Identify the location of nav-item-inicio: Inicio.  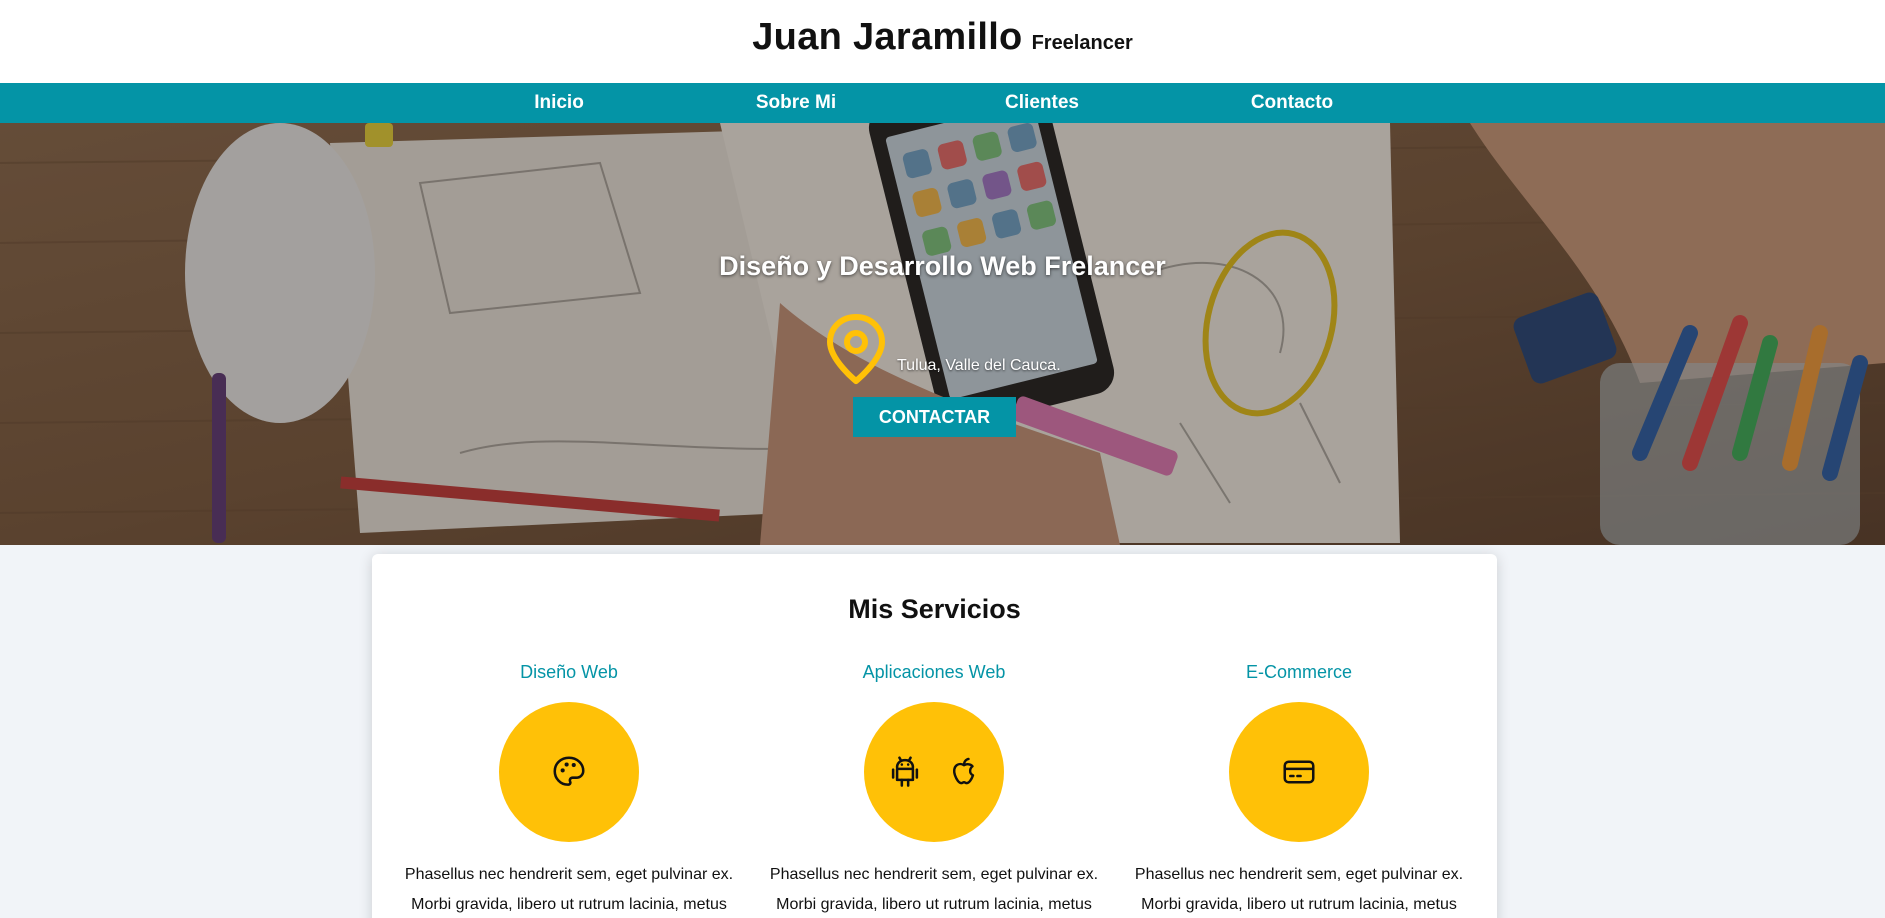
(559, 103).